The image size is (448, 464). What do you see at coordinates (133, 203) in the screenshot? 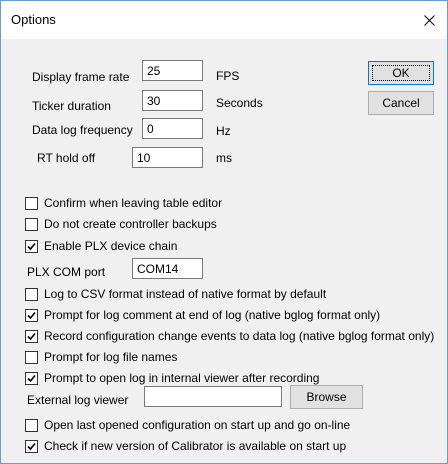
I see `checkbox-label: Confirm when leaving table editor` at bounding box center [133, 203].